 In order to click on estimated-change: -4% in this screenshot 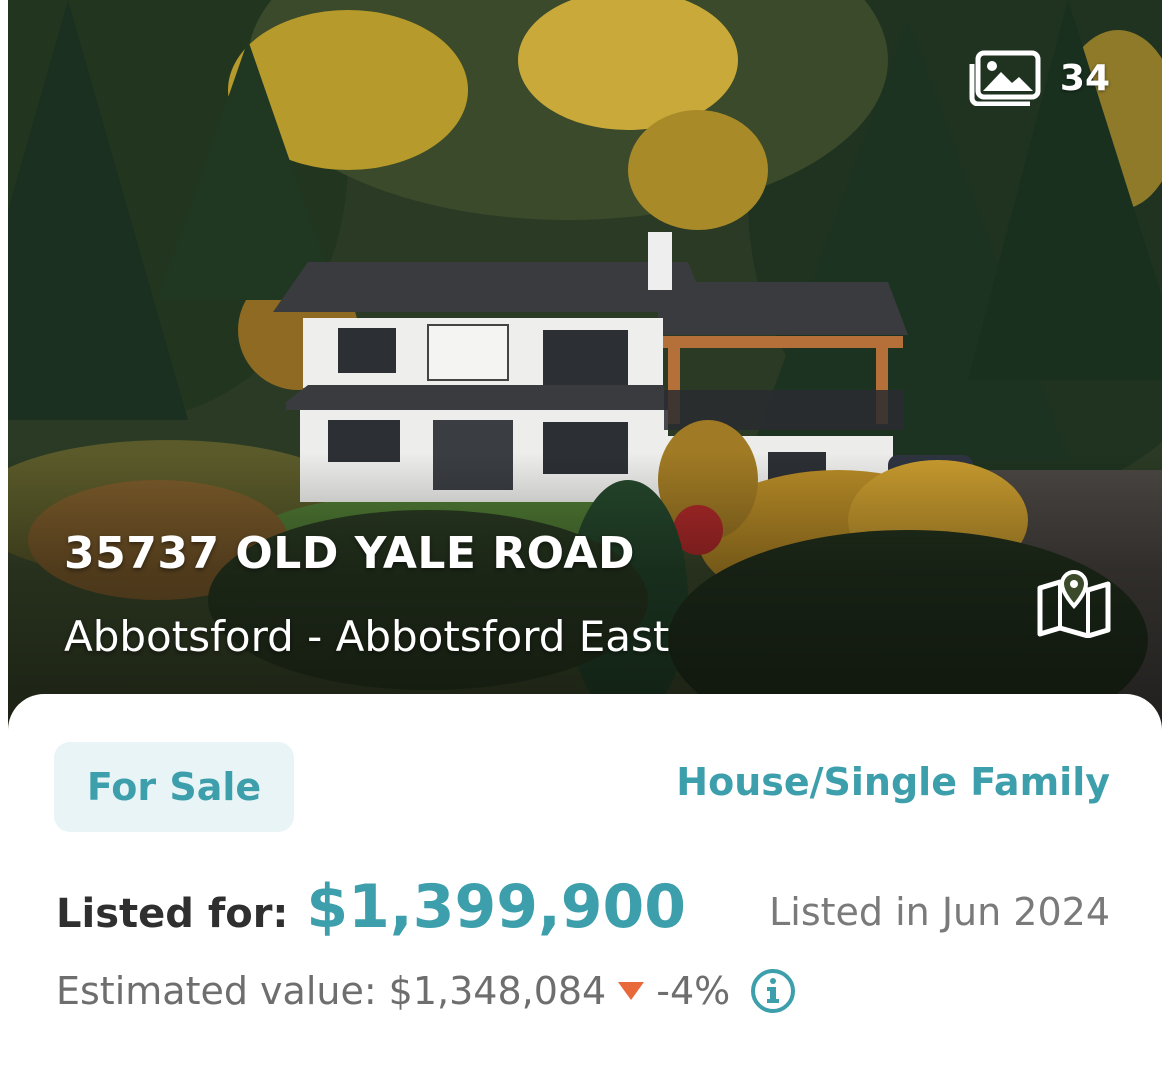, I will do `click(693, 991)`.